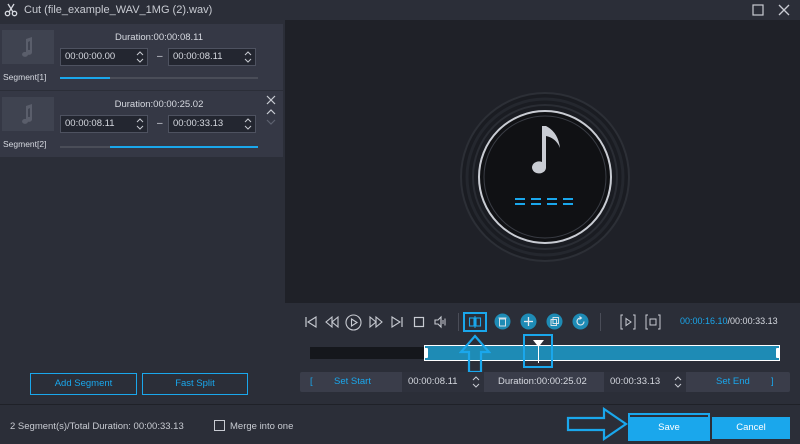  What do you see at coordinates (669, 428) in the screenshot?
I see `save-button: Save` at bounding box center [669, 428].